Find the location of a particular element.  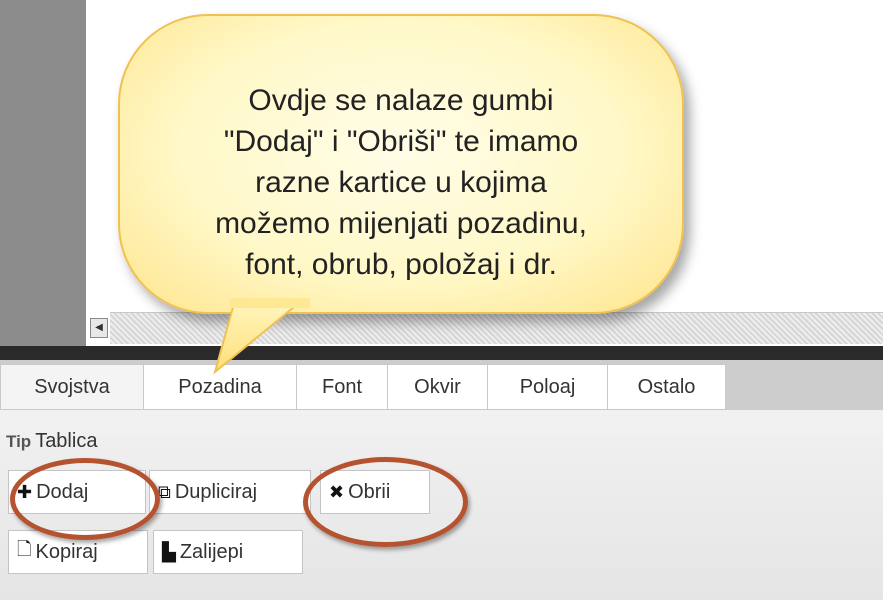

duplicate-button-label: Dupliciraj is located at coordinates (216, 491).